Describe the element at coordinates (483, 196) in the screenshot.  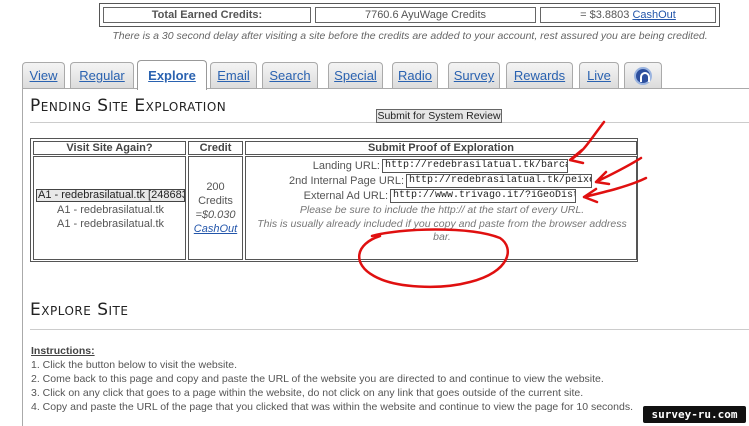
I see `external-url-input: http://www.trivago.it/?iGeoDistanceItem` at that location.